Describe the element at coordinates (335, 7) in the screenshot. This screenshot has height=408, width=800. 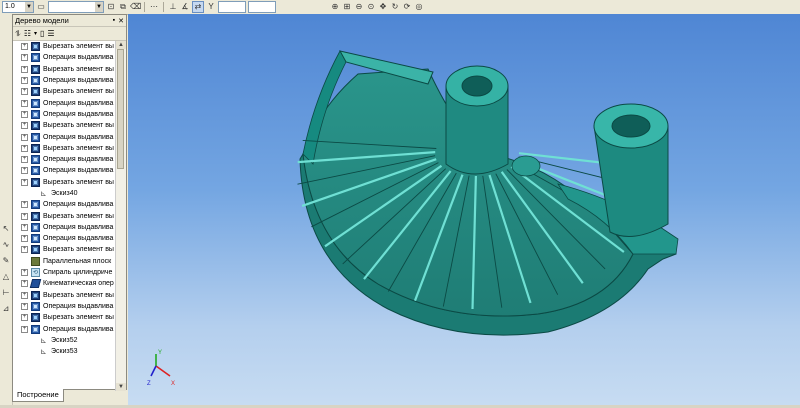
I see `zoom-in-icon: ⊕` at that location.